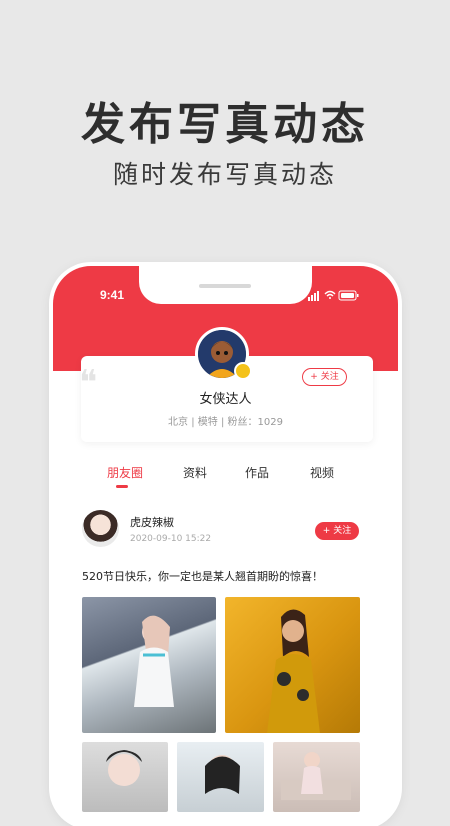  Describe the element at coordinates (152, 522) in the screenshot. I see `post-author-name: 虎皮辣椒` at that location.